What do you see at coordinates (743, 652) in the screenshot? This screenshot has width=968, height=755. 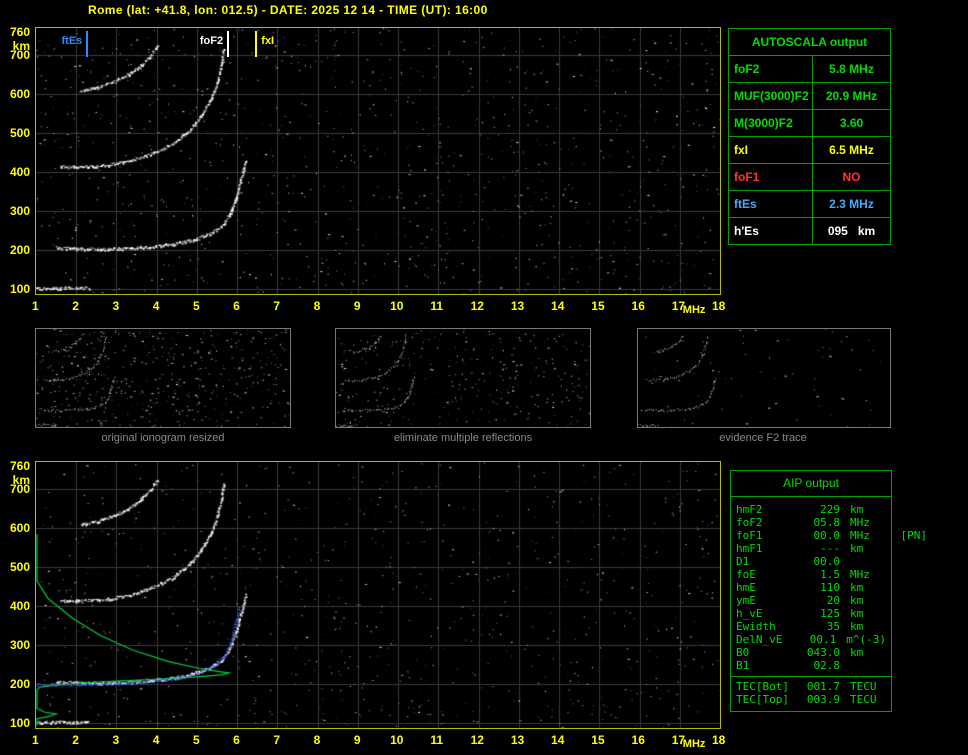 I see `aip-label: B0` at bounding box center [743, 652].